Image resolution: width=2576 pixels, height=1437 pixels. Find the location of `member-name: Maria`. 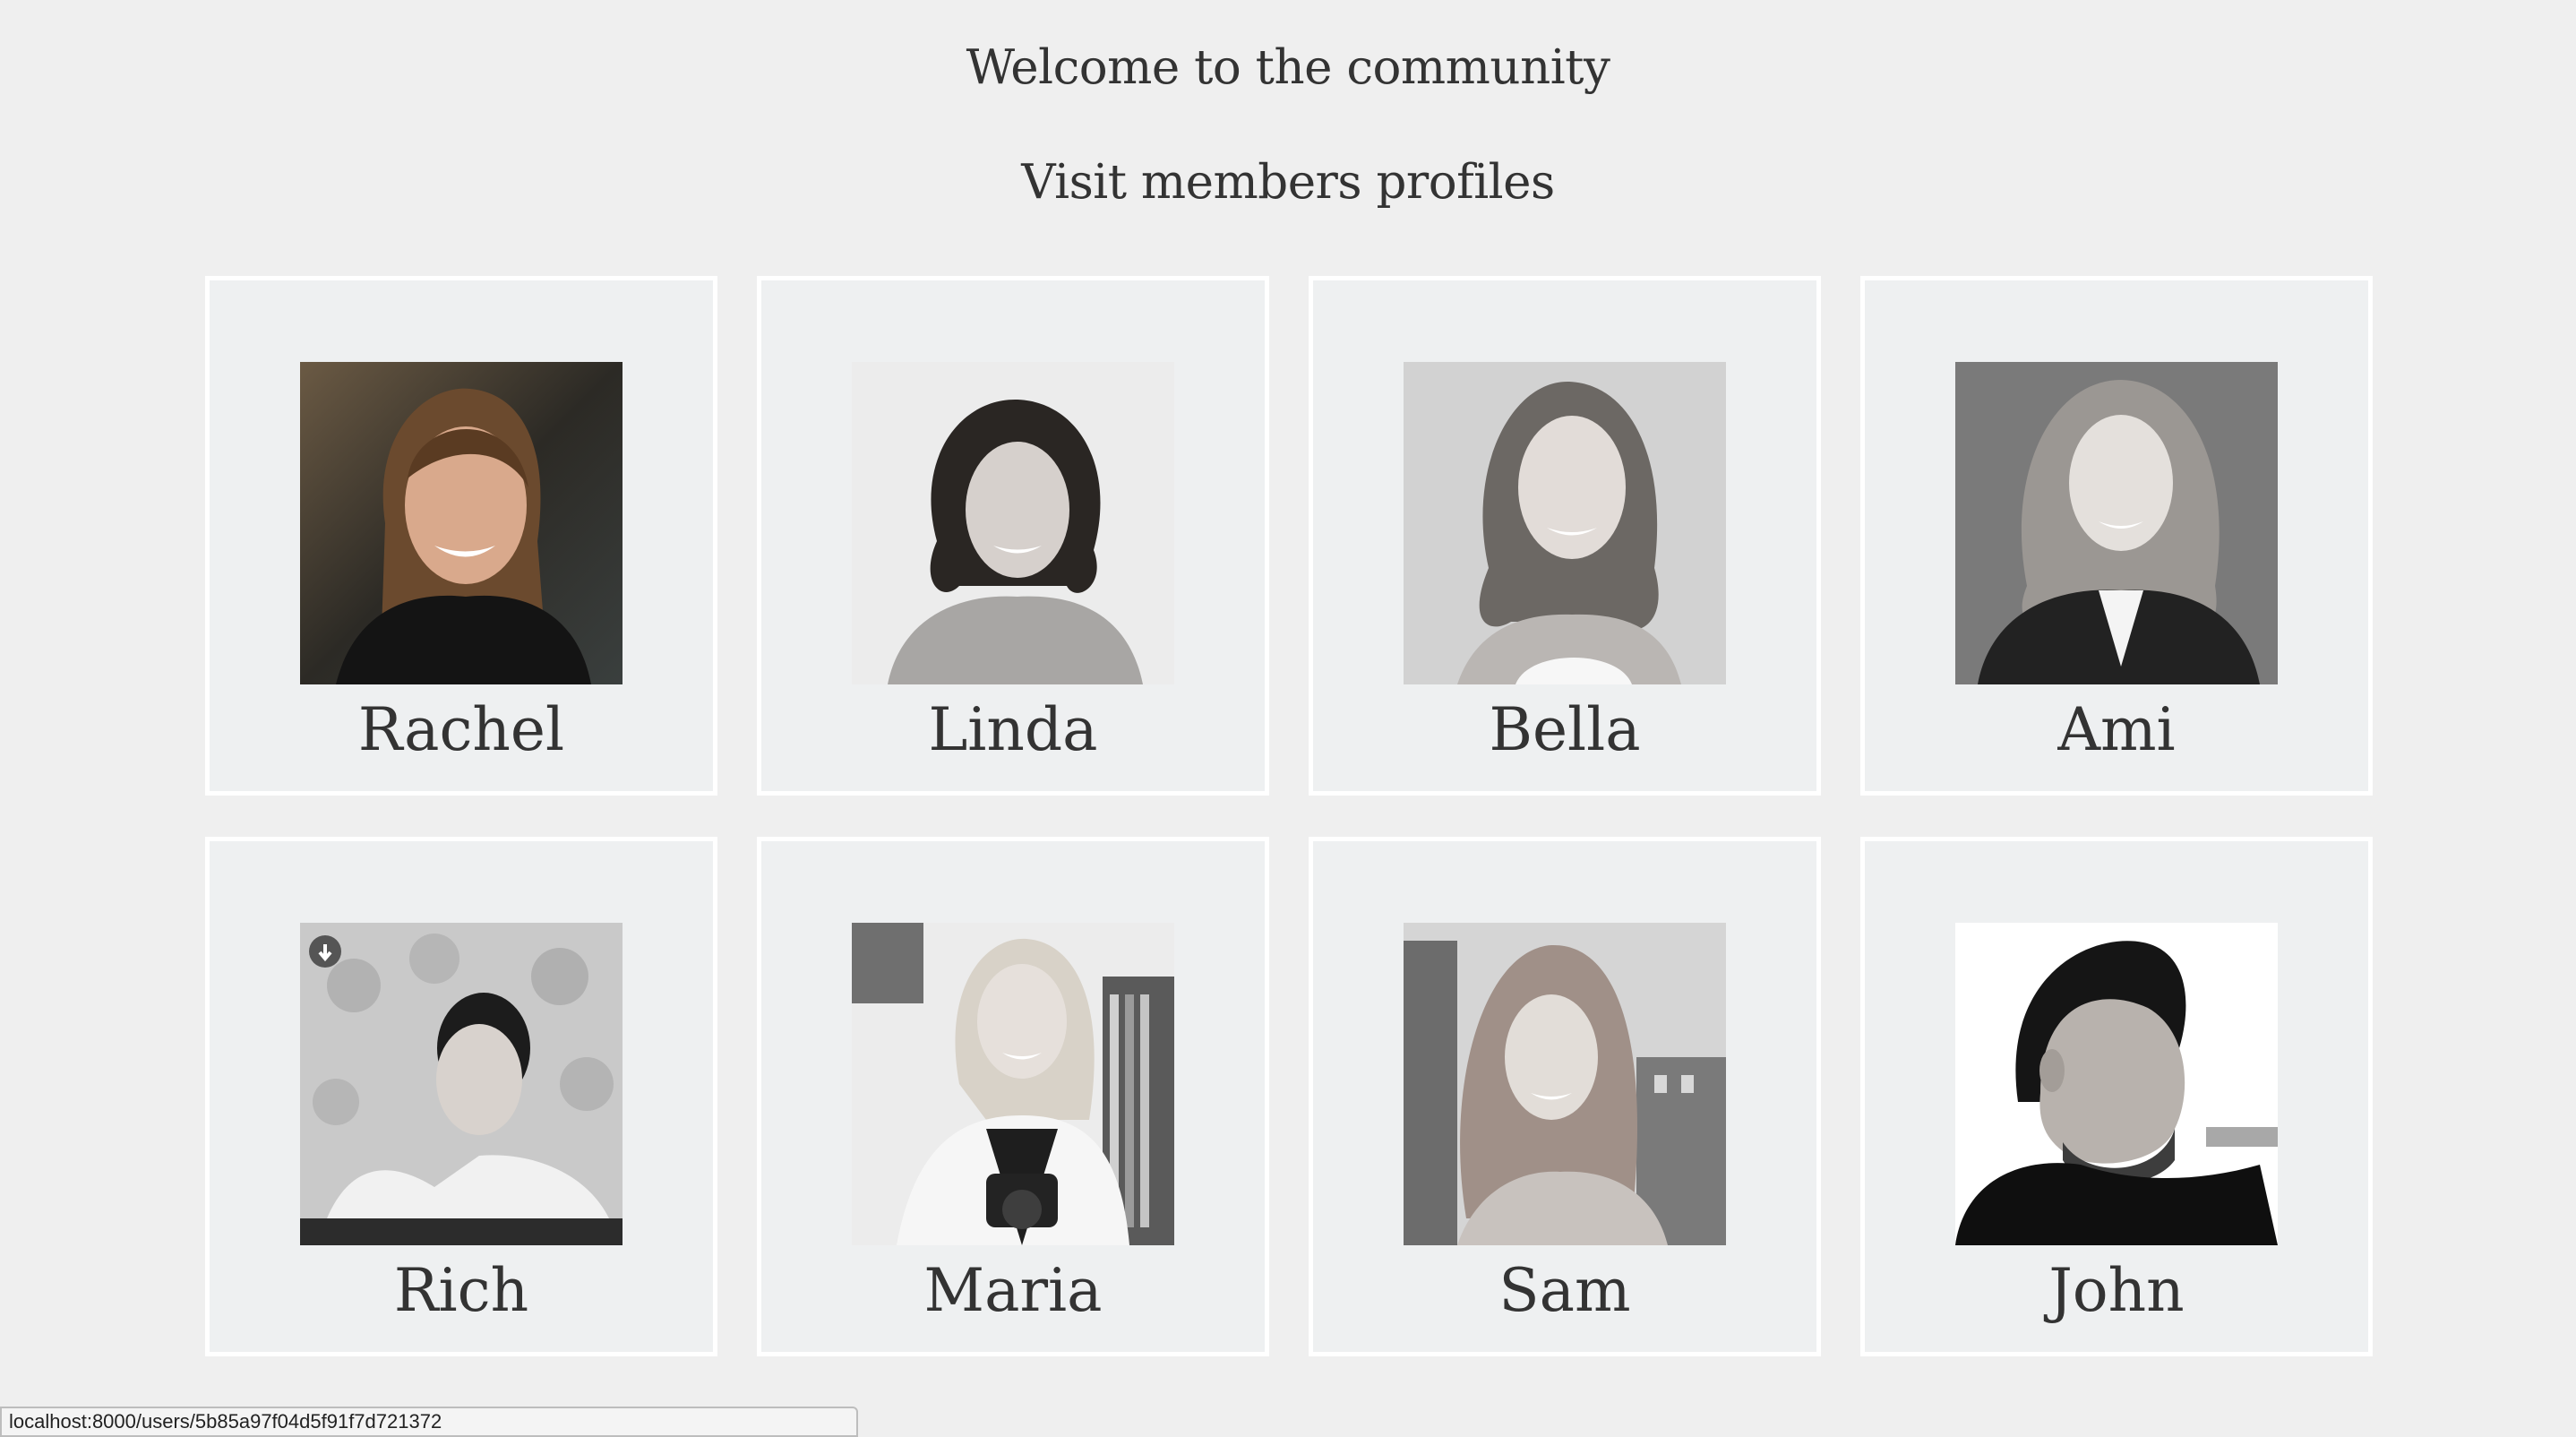

member-name: Maria is located at coordinates (1013, 1291).